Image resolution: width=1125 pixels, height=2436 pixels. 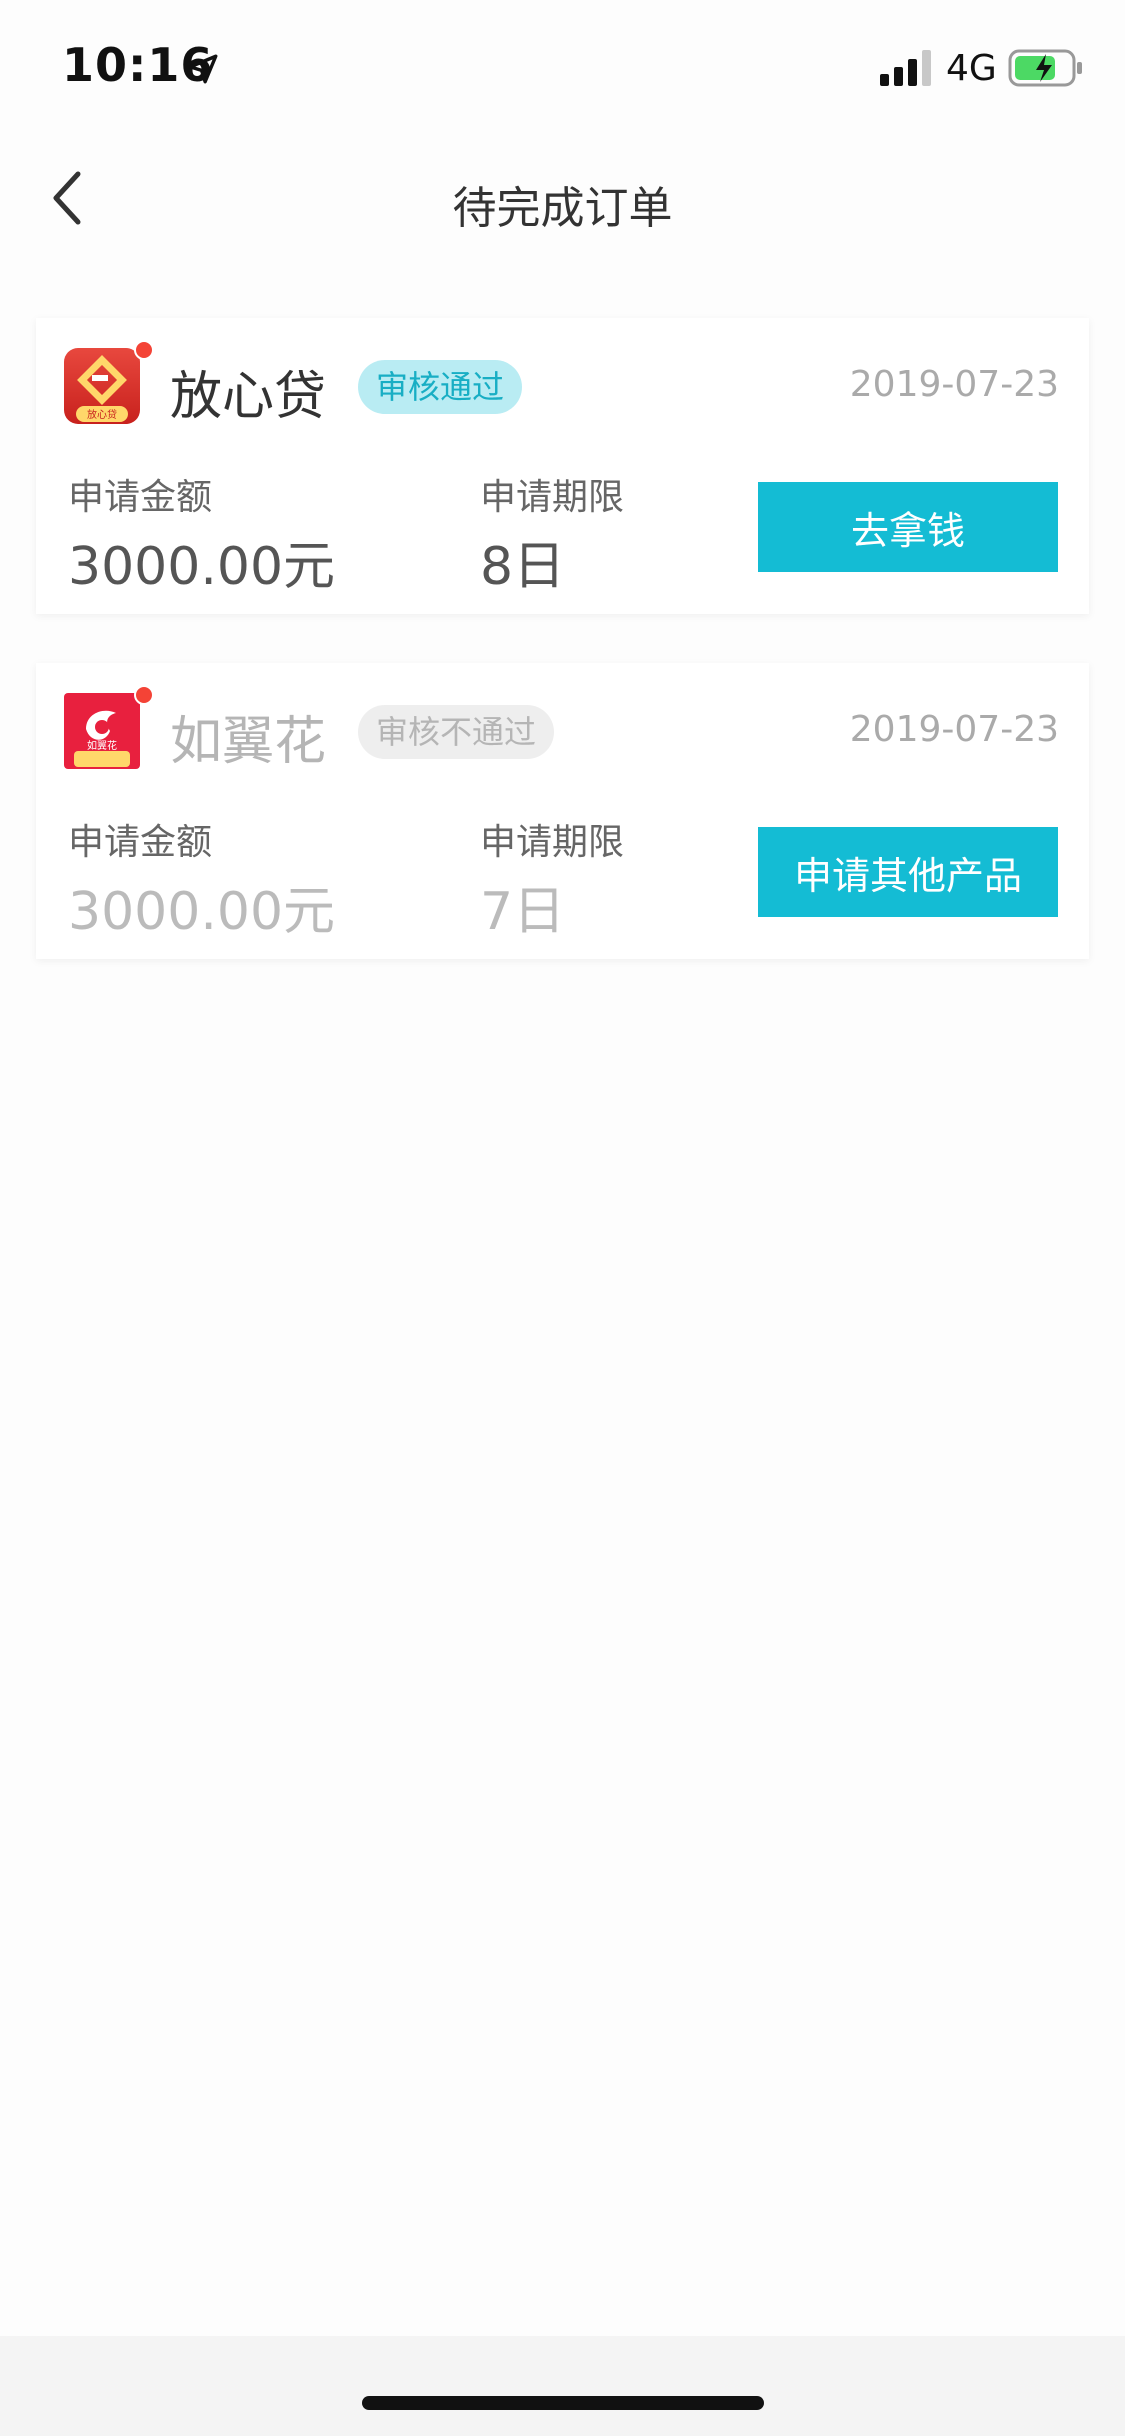 I want to click on apply-other-products-button: 申请其他产品, so click(x=908, y=872).